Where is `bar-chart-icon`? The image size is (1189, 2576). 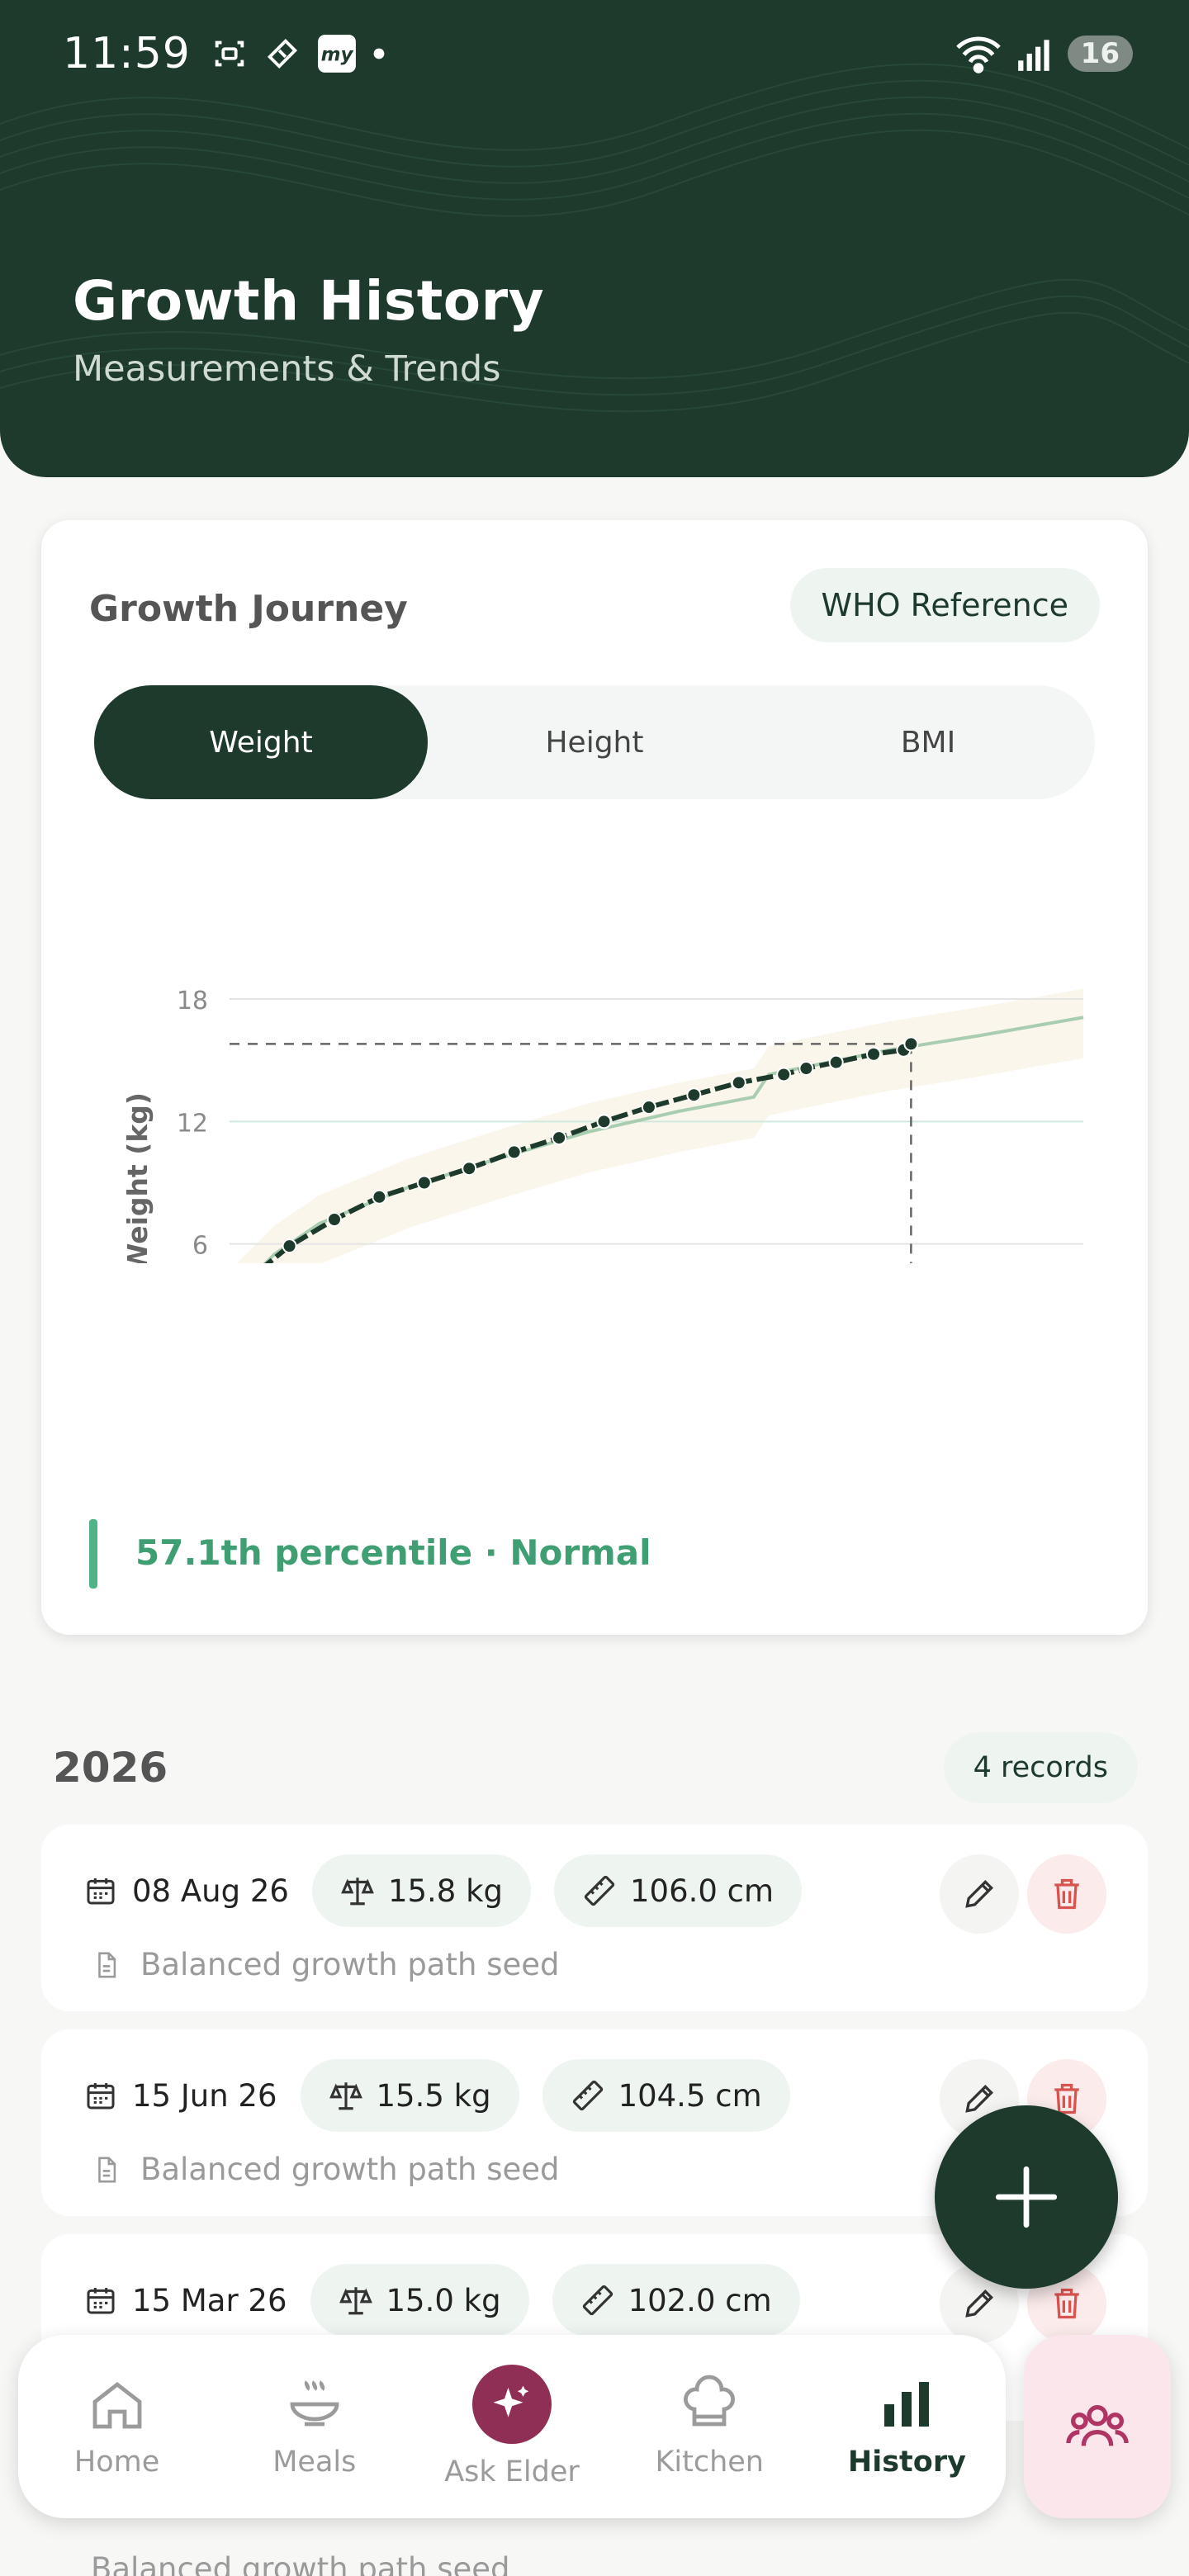 bar-chart-icon is located at coordinates (907, 2404).